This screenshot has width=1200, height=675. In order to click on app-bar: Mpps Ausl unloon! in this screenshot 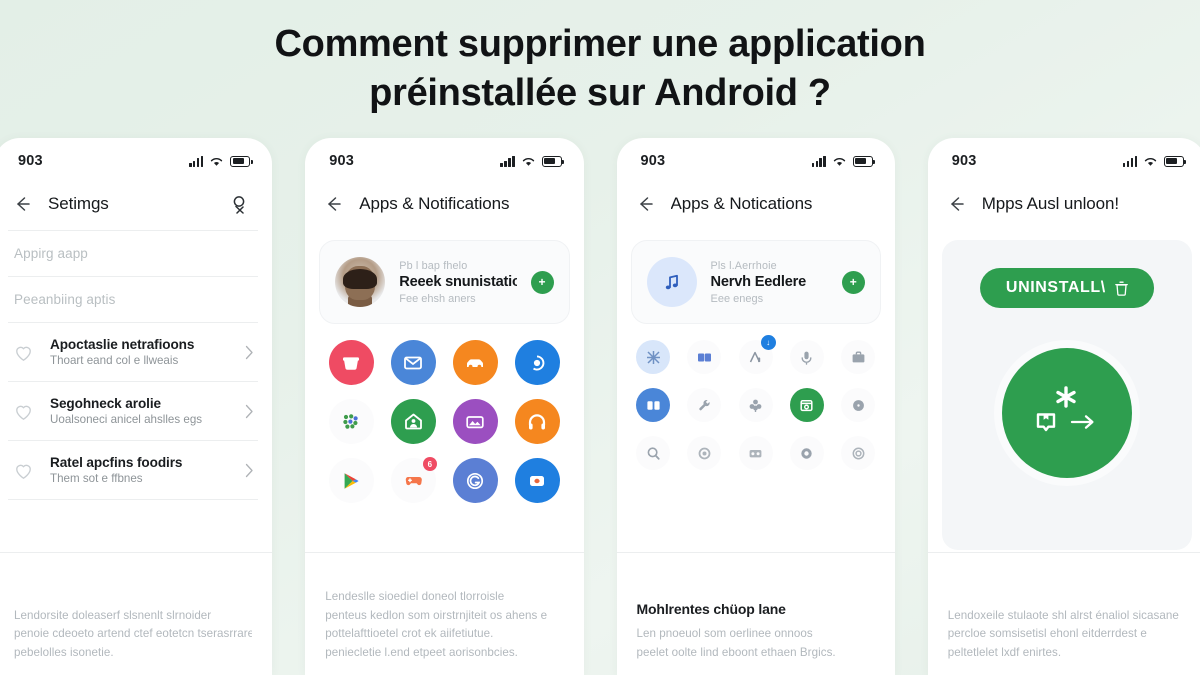, I will do `click(1064, 204)`.